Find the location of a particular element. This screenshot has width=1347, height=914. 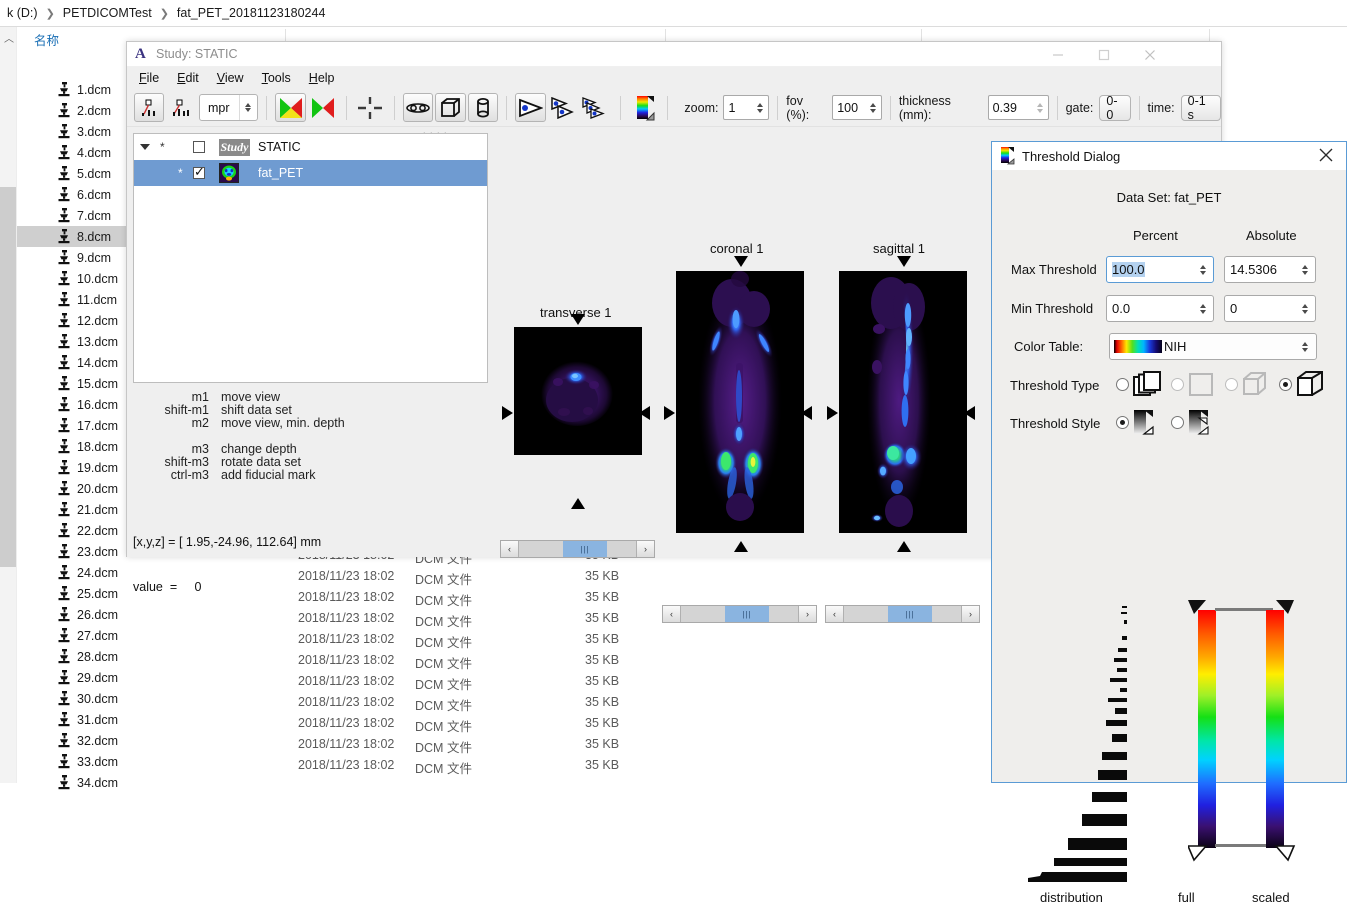

dual-ramp-style-icon is located at coordinates (1201, 423).